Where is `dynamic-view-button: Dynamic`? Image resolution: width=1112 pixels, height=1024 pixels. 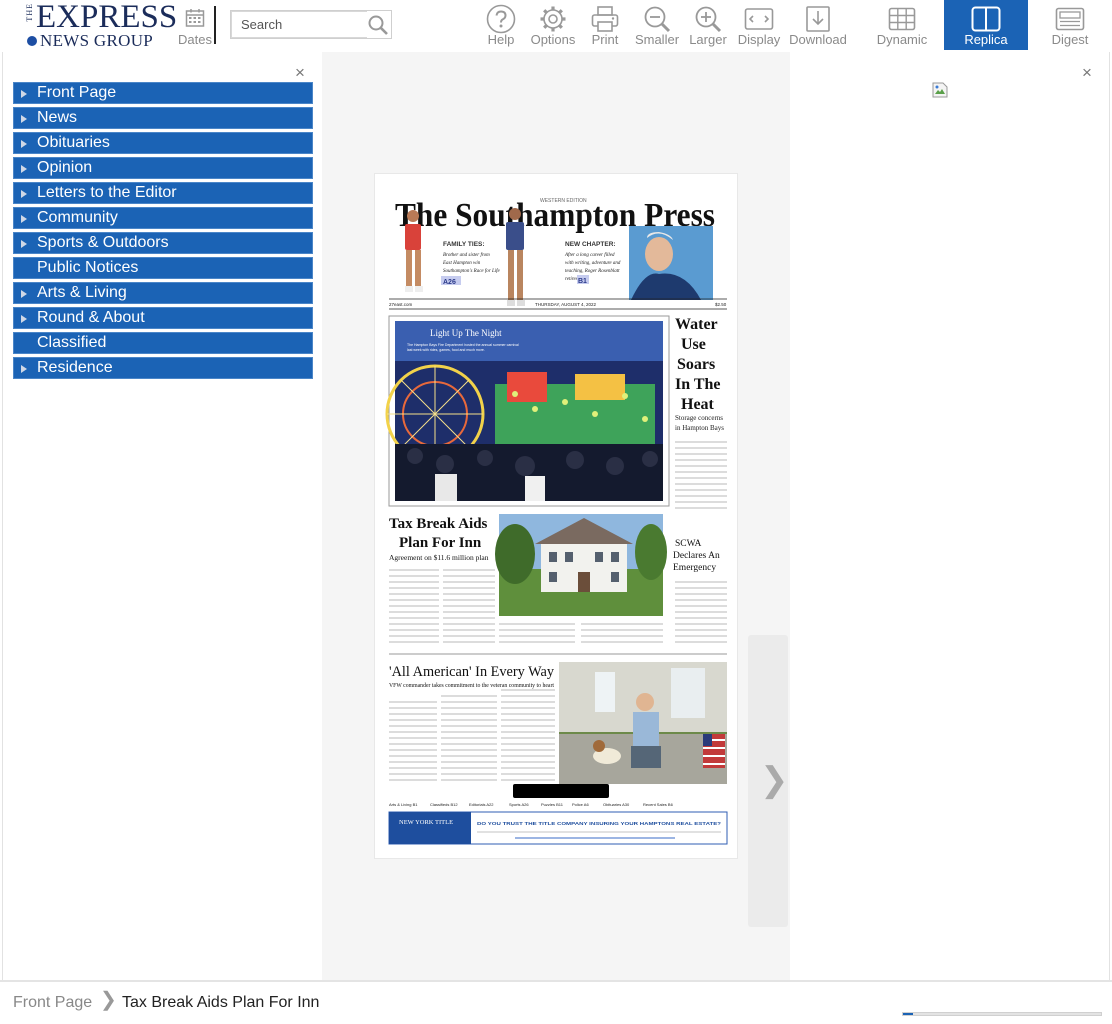 dynamic-view-button: Dynamic is located at coordinates (902, 25).